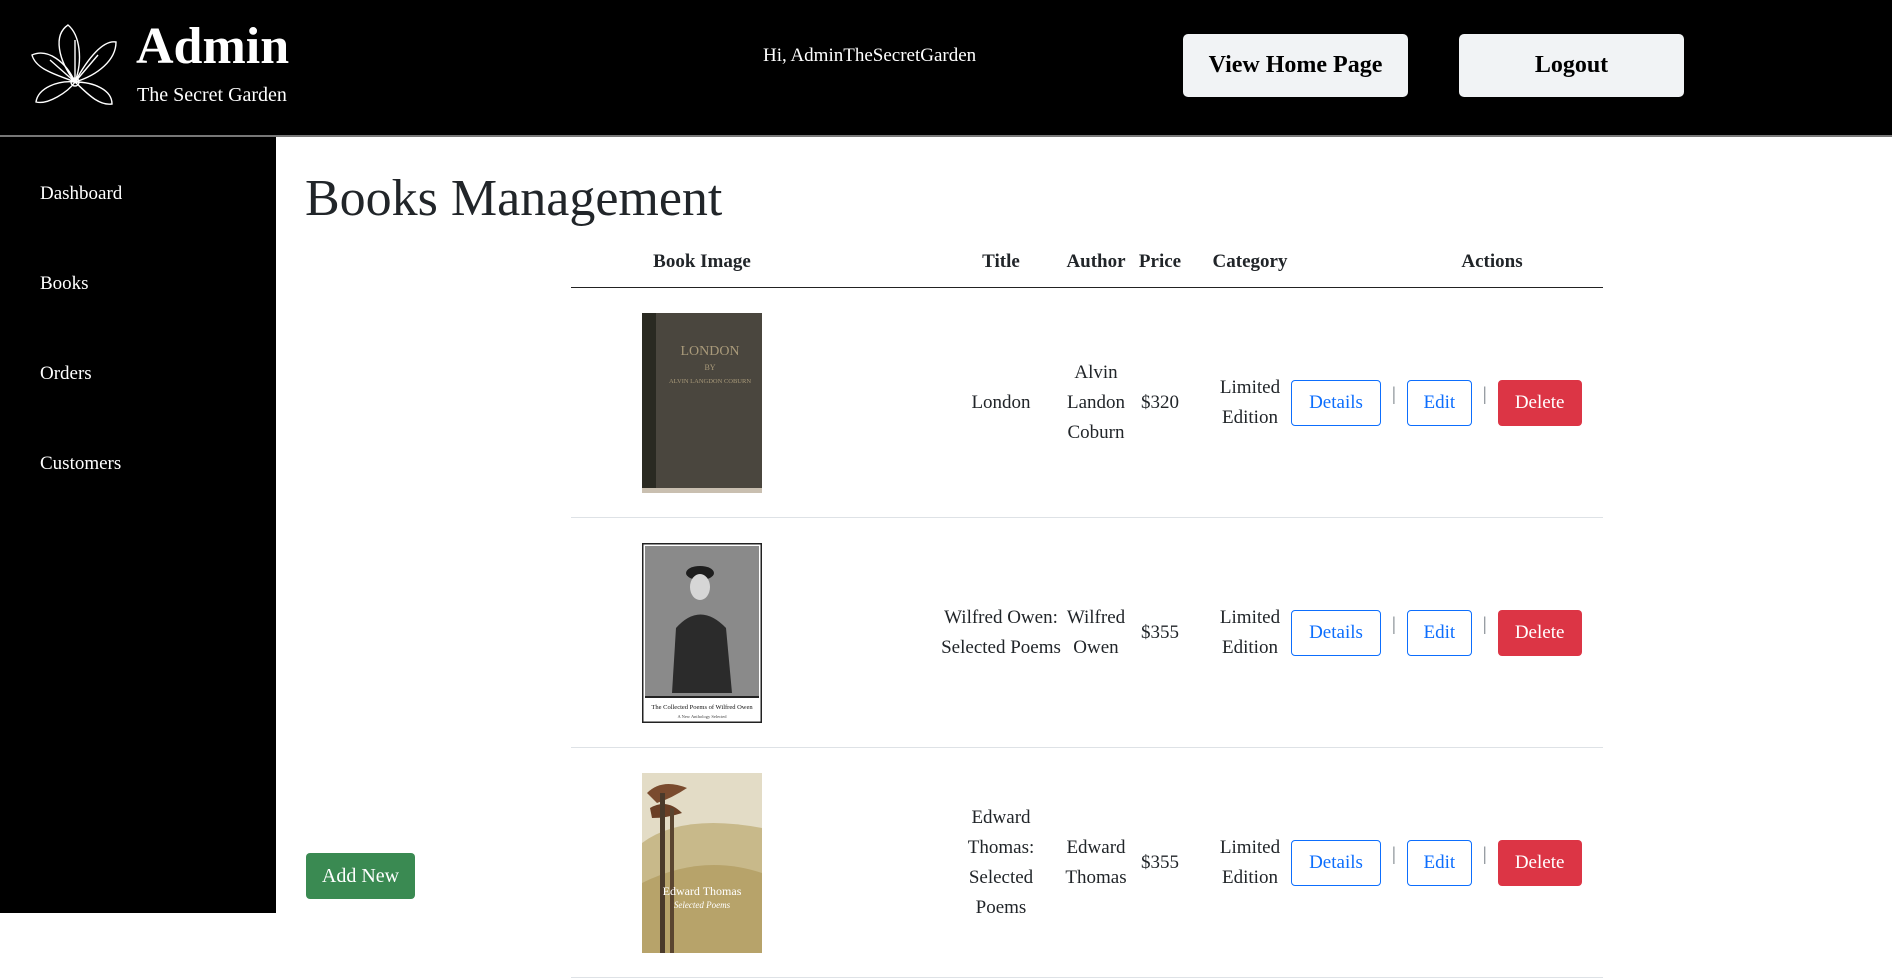  What do you see at coordinates (213, 46) in the screenshot?
I see `brand-title: Admin` at bounding box center [213, 46].